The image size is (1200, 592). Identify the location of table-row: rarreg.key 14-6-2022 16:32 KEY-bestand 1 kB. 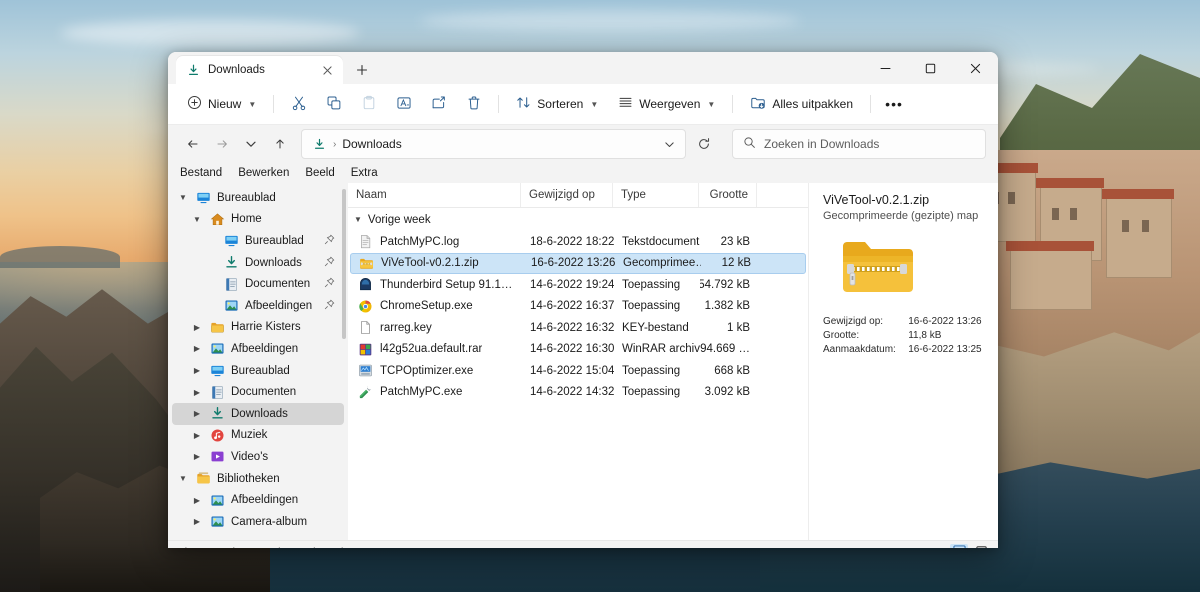
(578, 328).